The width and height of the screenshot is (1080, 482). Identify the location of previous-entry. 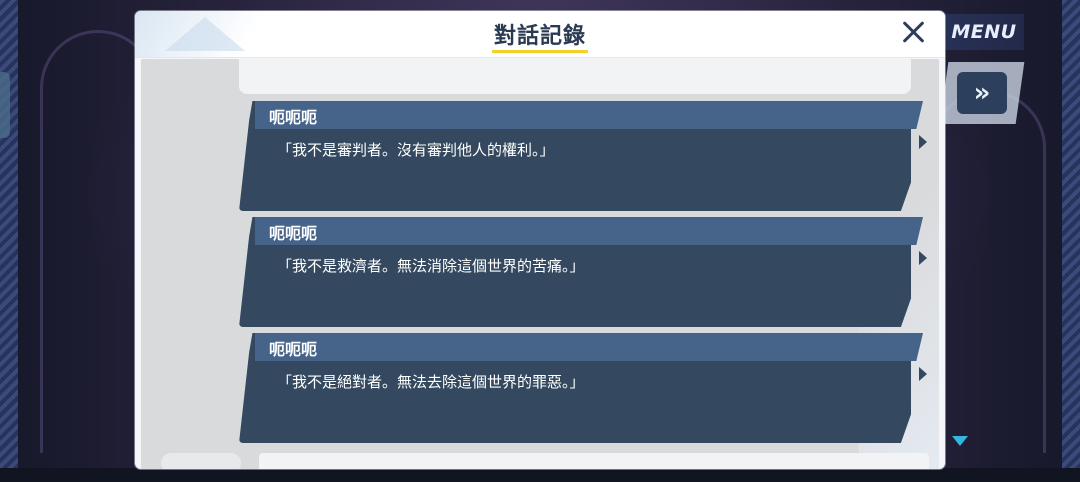
(575, 76).